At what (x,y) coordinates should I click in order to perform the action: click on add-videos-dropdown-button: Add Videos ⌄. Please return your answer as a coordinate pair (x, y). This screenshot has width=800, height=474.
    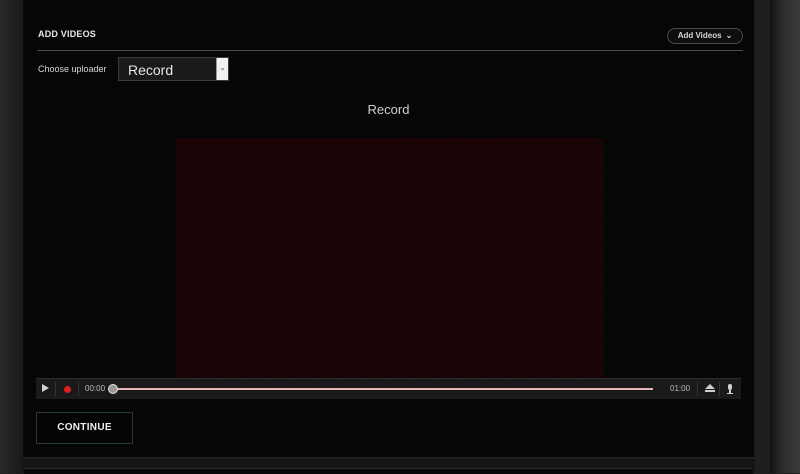
    Looking at the image, I should click on (705, 36).